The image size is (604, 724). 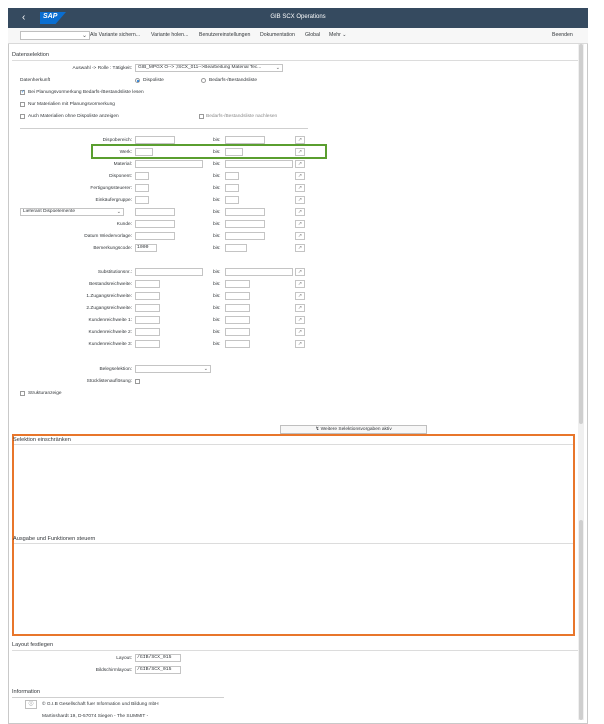 I want to click on disponent-to-input, so click(x=232, y=176).